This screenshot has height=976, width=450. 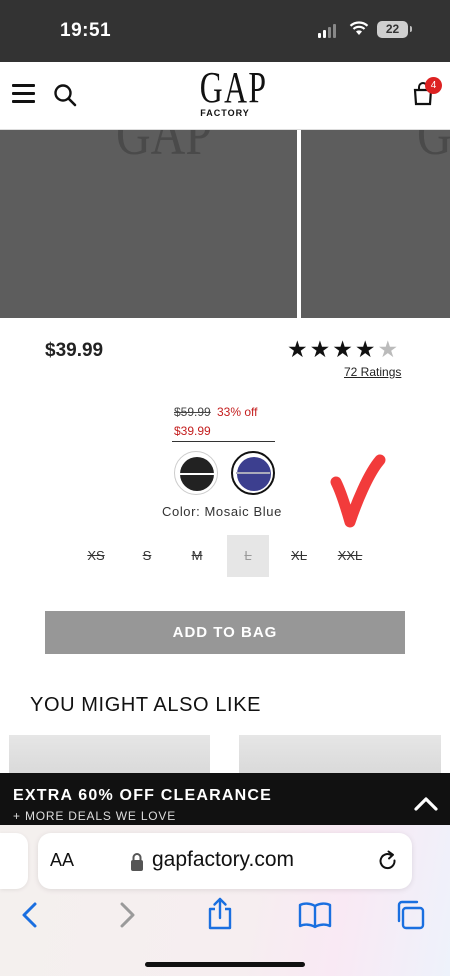 I want to click on text-size-button: AA, so click(x=62, y=860).